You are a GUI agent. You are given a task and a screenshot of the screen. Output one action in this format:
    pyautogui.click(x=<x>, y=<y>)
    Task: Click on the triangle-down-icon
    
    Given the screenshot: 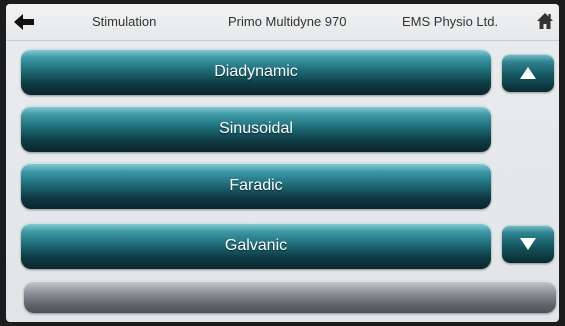 What is the action you would take?
    pyautogui.click(x=528, y=244)
    